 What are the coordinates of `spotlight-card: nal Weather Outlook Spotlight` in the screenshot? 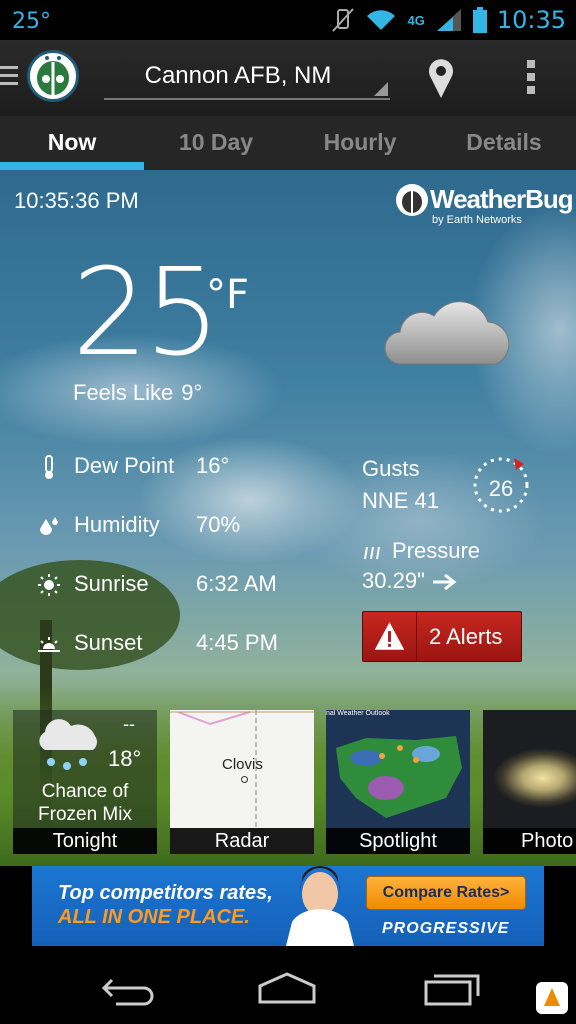 It's located at (398, 782).